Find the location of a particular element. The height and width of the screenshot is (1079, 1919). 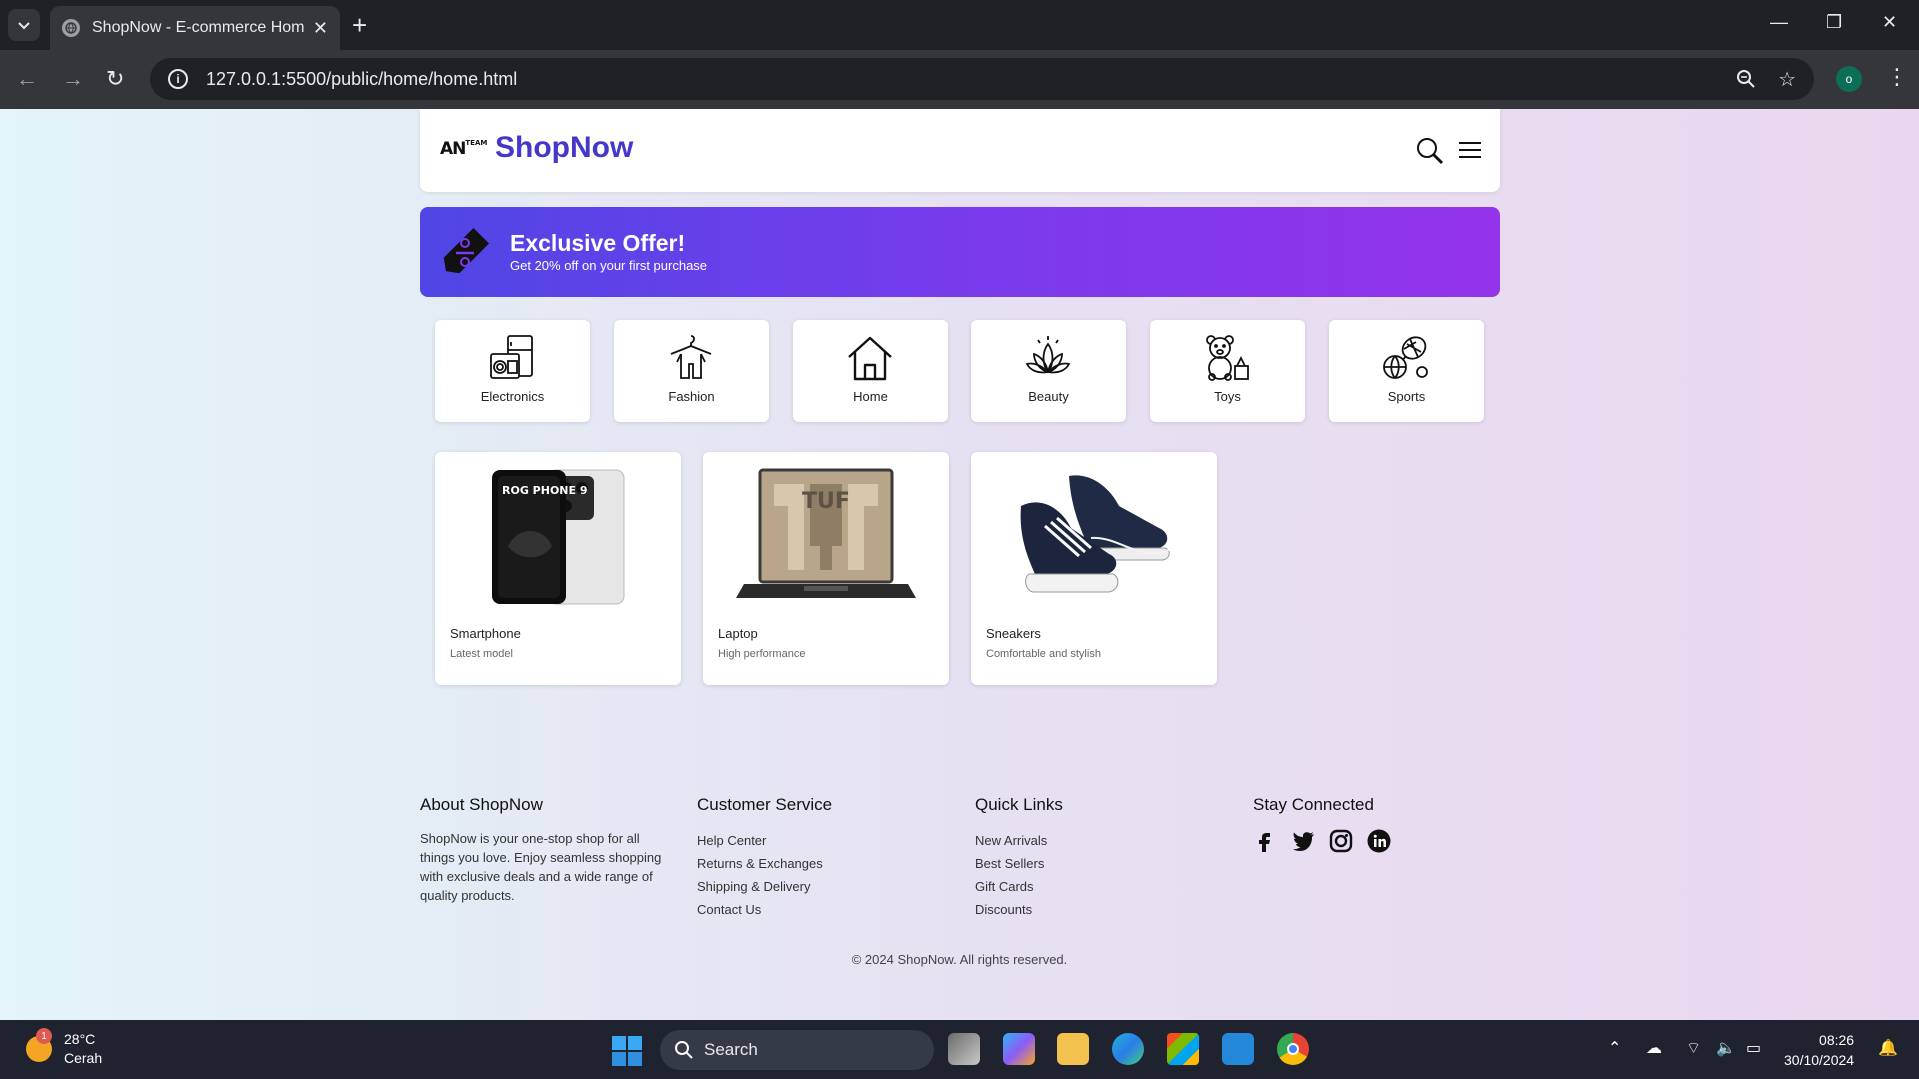

category-beauty: Beauty is located at coordinates (1048, 371).